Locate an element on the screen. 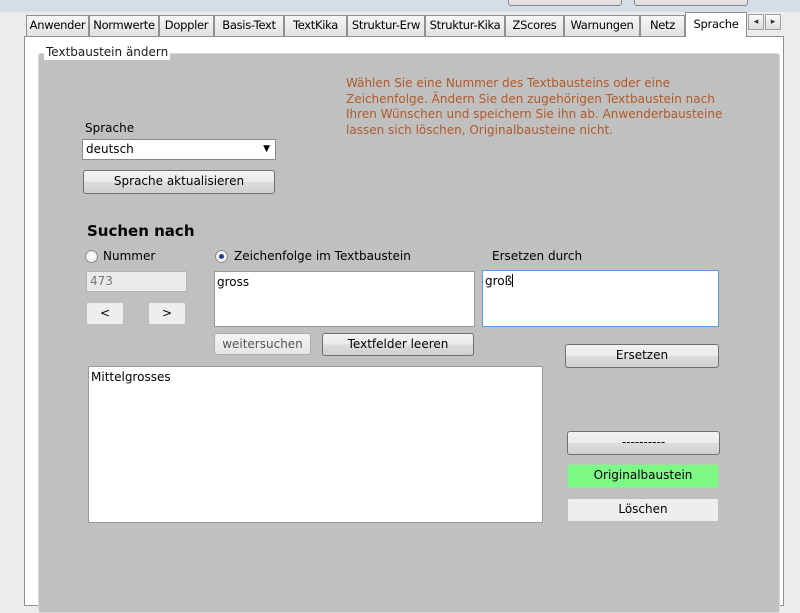  string-radio is located at coordinates (221, 256).